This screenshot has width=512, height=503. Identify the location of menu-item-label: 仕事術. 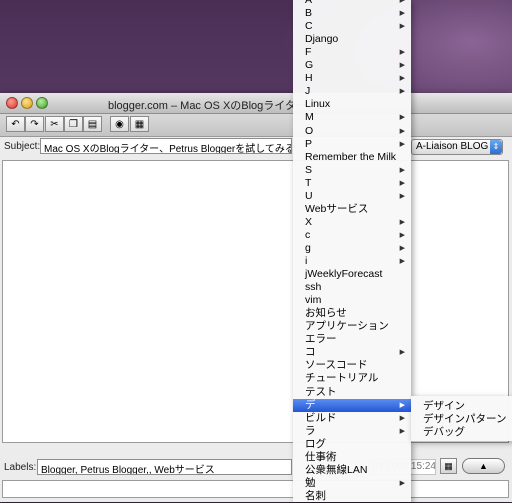
(321, 456).